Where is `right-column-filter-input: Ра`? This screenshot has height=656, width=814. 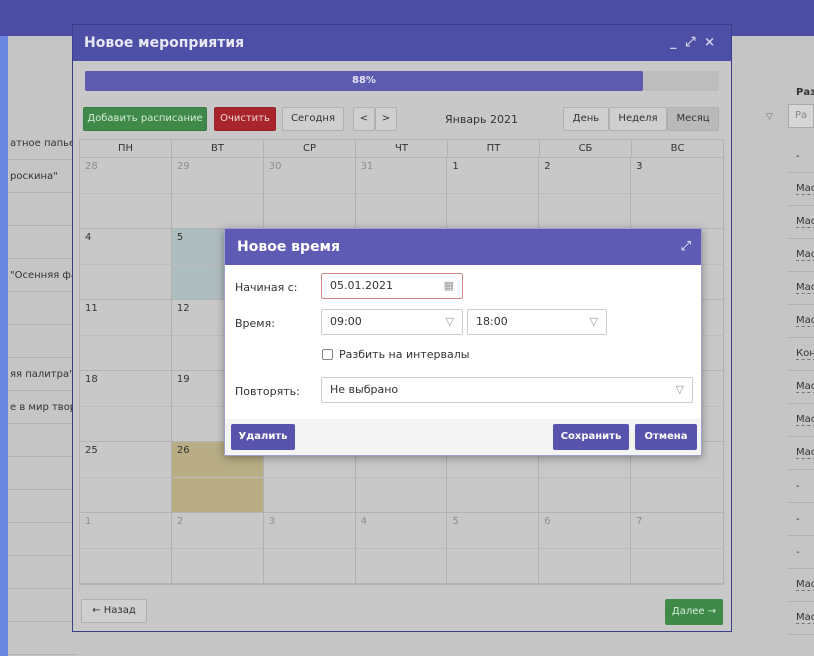
right-column-filter-input: Ра is located at coordinates (801, 116).